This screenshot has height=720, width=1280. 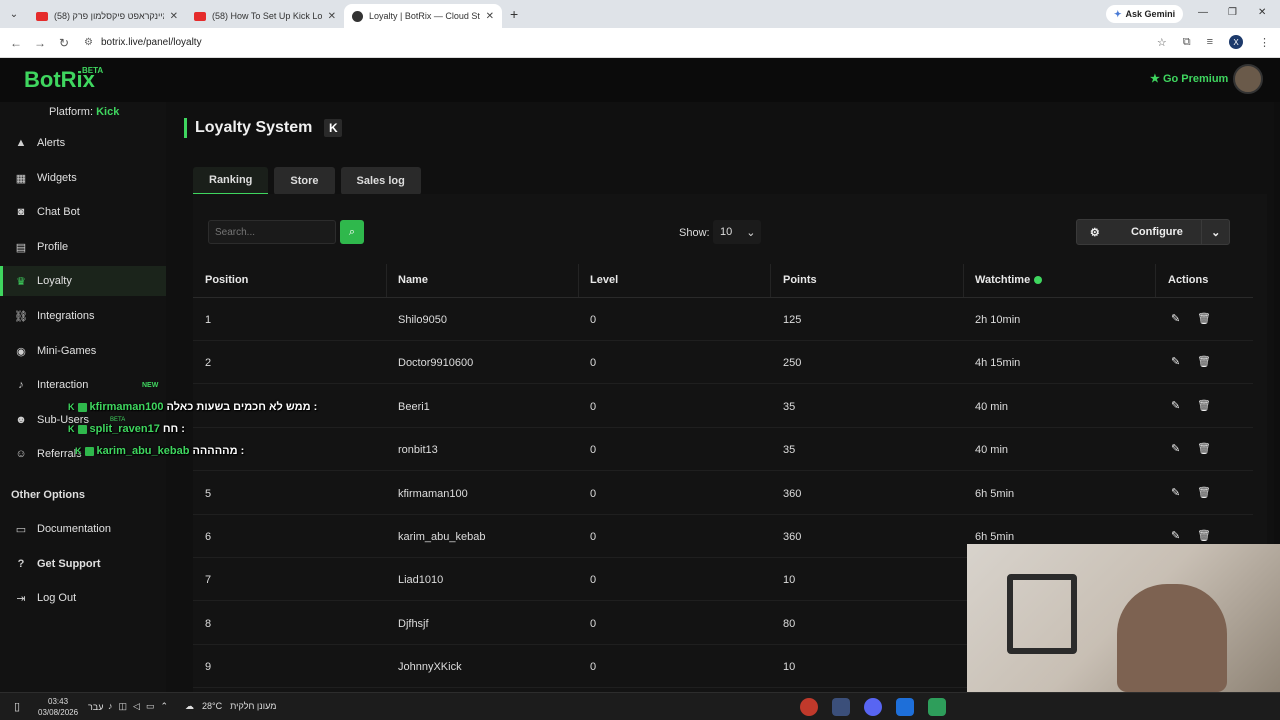 What do you see at coordinates (272, 232) in the screenshot?
I see `search-input` at bounding box center [272, 232].